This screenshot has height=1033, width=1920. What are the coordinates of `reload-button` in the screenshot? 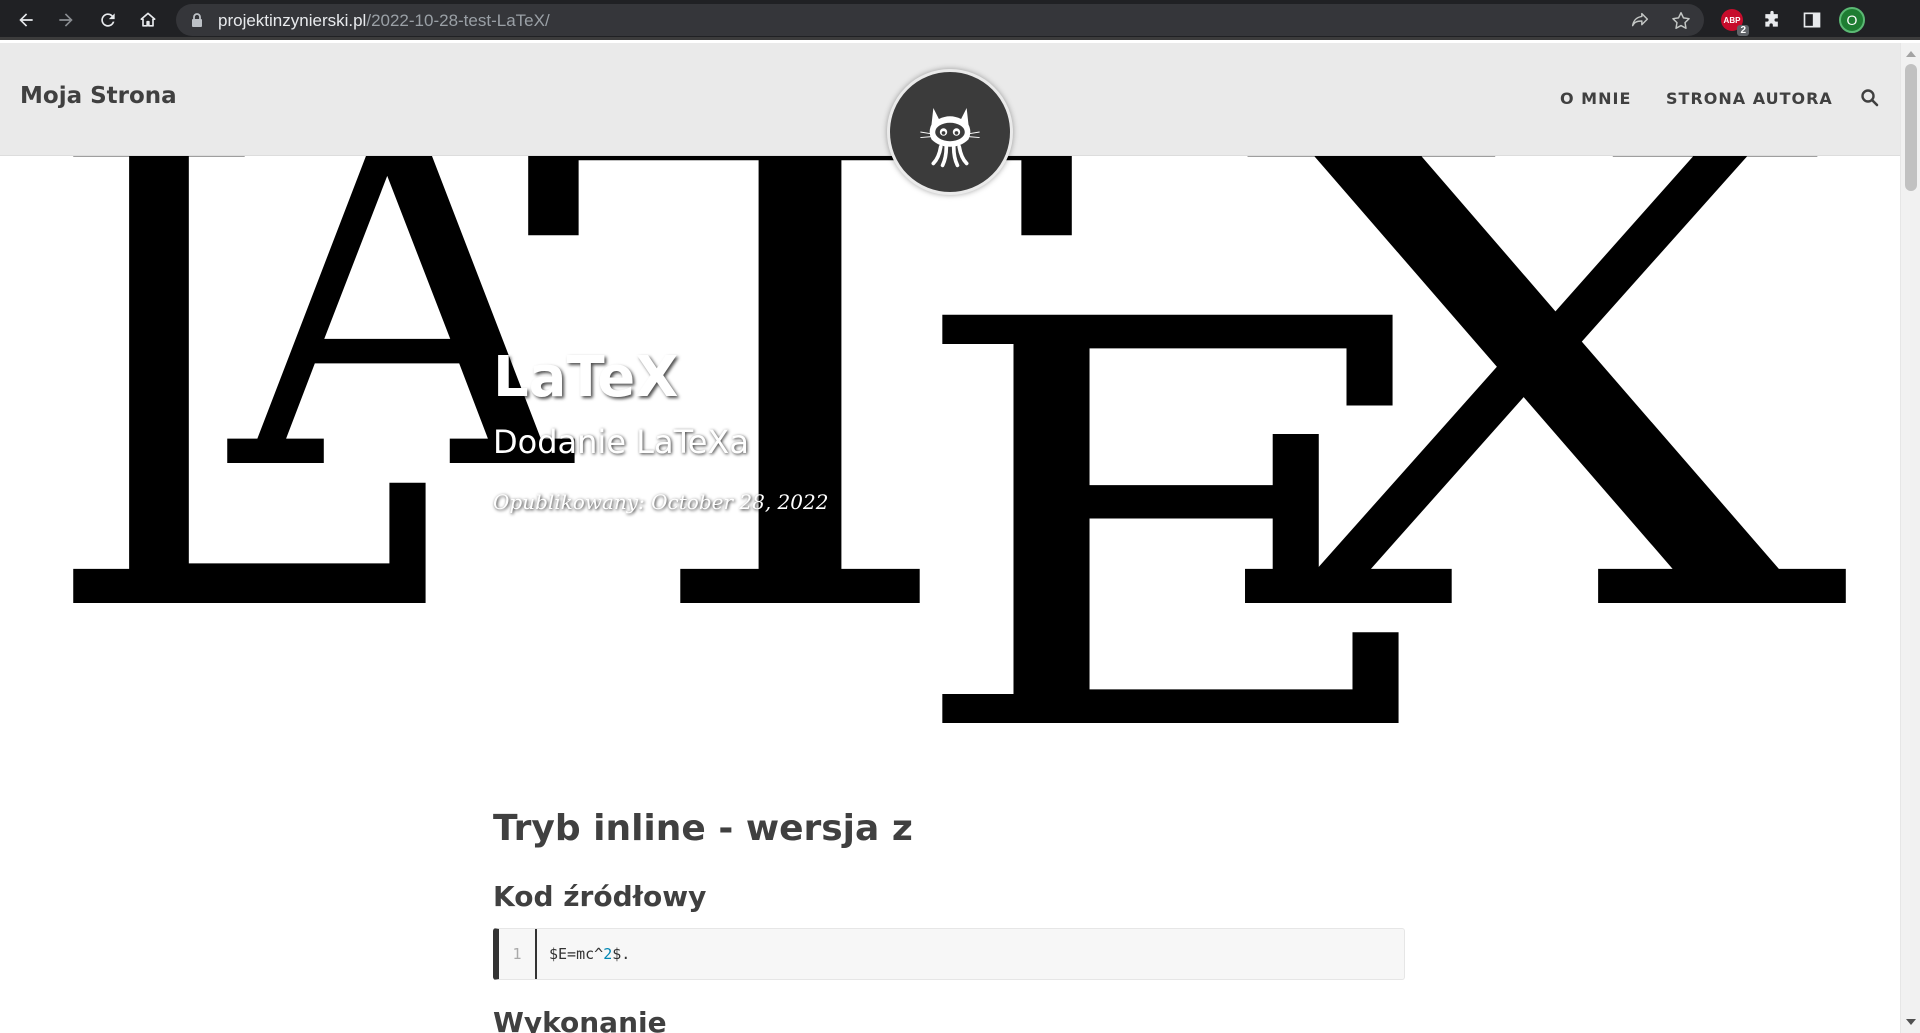 It's located at (108, 20).